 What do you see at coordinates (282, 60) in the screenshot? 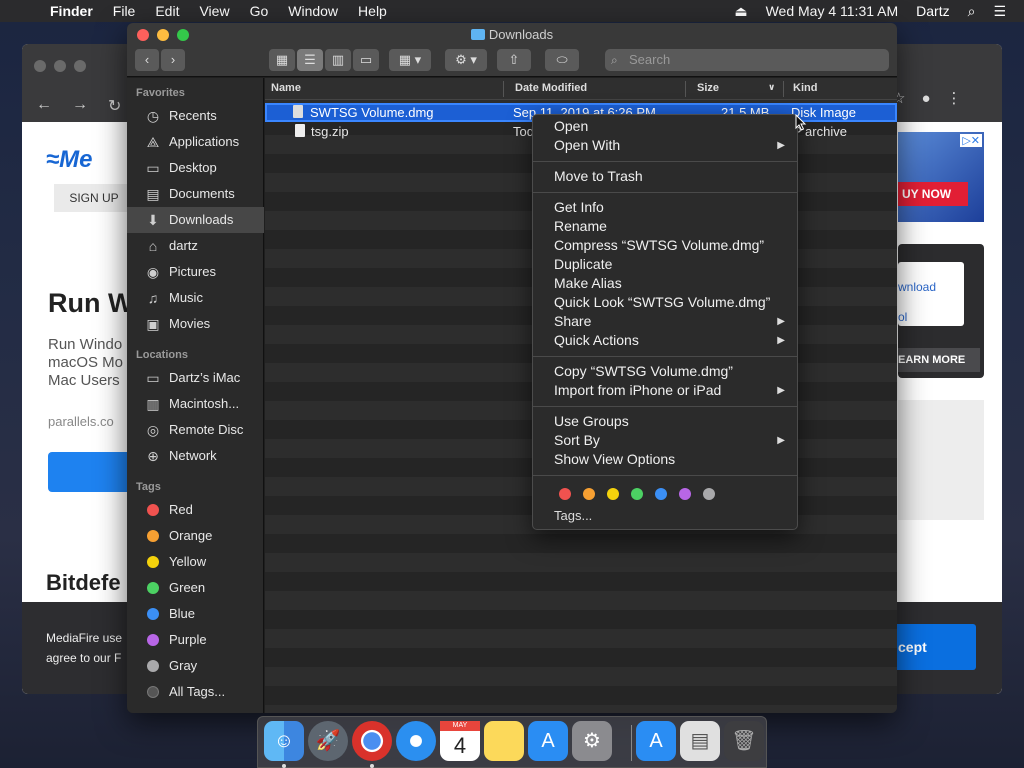
I see `icon-view-button: ▦` at bounding box center [282, 60].